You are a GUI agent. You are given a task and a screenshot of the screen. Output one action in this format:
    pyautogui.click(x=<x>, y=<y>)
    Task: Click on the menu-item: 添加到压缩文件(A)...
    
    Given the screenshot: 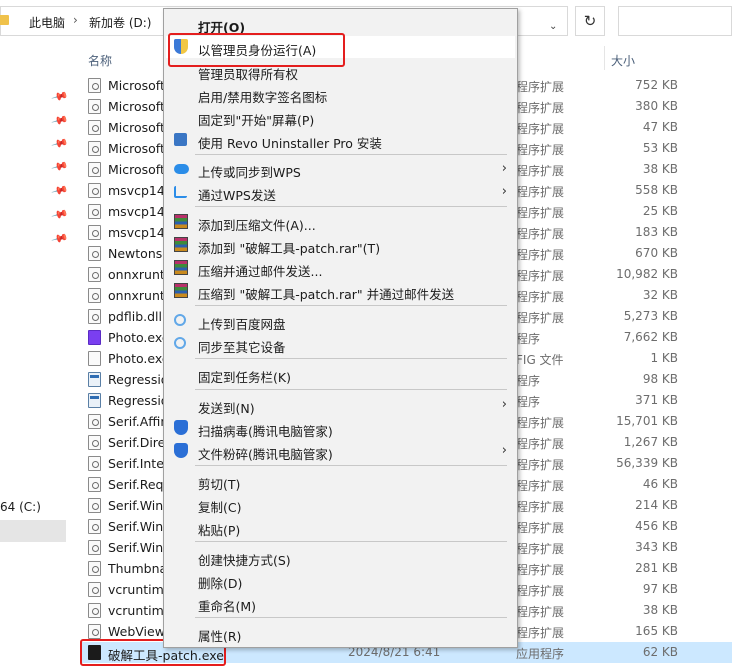 What is the action you would take?
    pyautogui.click(x=340, y=222)
    